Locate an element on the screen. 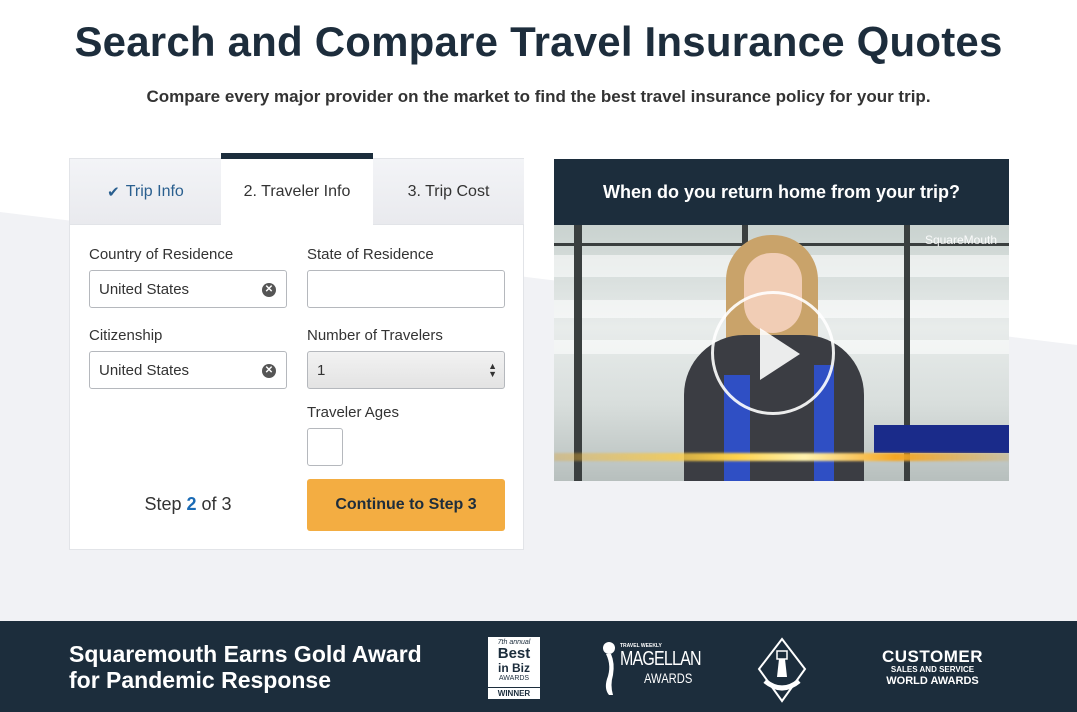  continue-button: Continue to Step 3 is located at coordinates (406, 505).